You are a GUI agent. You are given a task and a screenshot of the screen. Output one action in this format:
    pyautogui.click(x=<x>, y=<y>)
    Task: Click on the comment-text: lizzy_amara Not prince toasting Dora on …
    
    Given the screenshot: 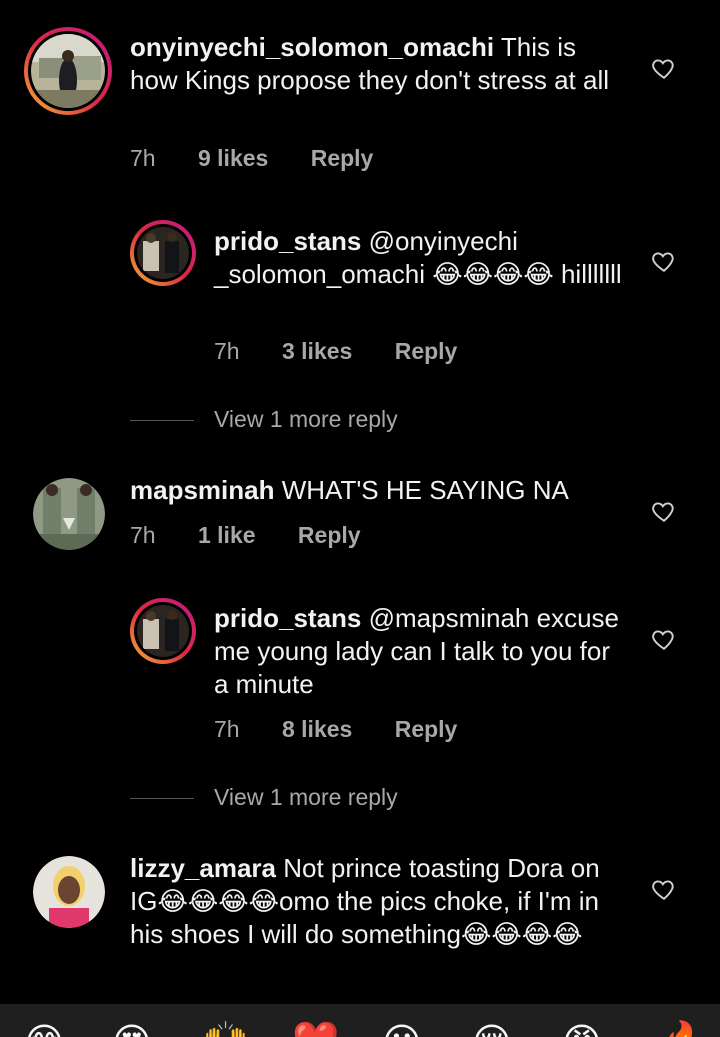 What is the action you would take?
    pyautogui.click(x=375, y=901)
    